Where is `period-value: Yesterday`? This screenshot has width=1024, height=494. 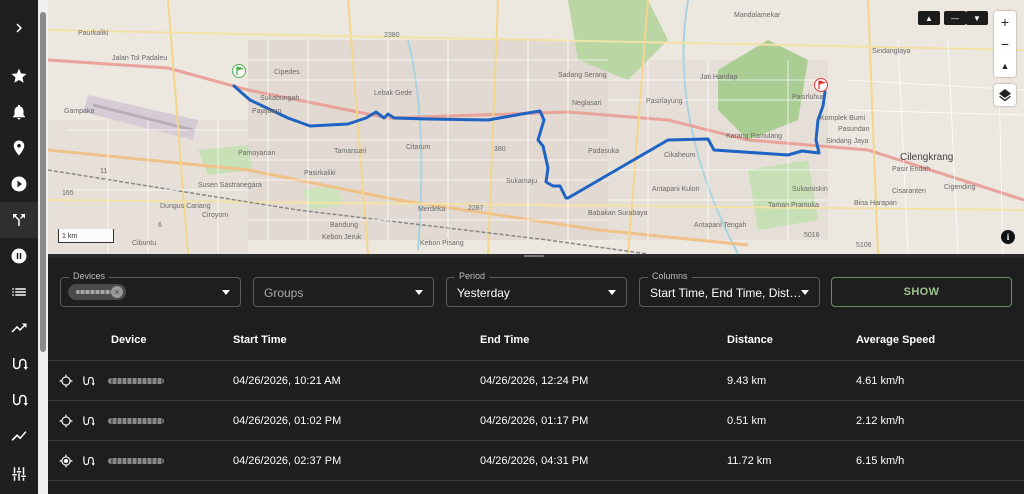
period-value: Yesterday is located at coordinates (483, 293).